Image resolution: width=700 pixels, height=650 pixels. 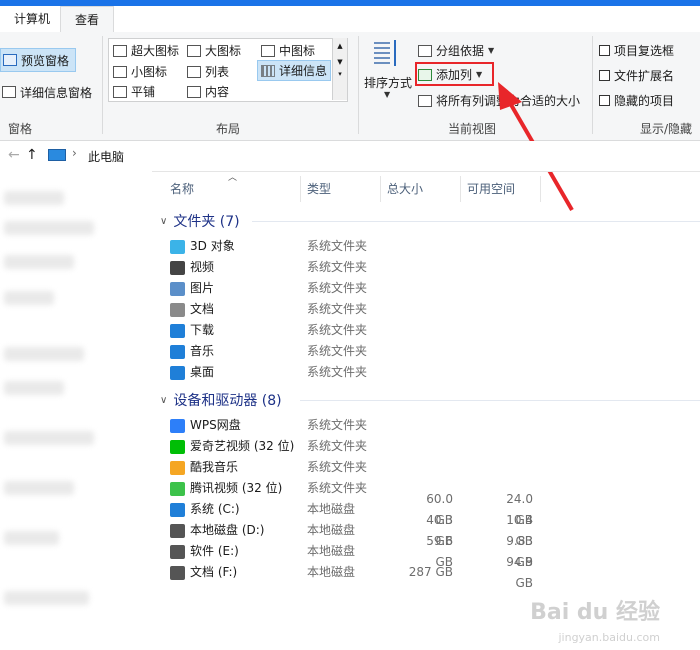 What do you see at coordinates (87, 20) in the screenshot?
I see `tab-view: 查看` at bounding box center [87, 20].